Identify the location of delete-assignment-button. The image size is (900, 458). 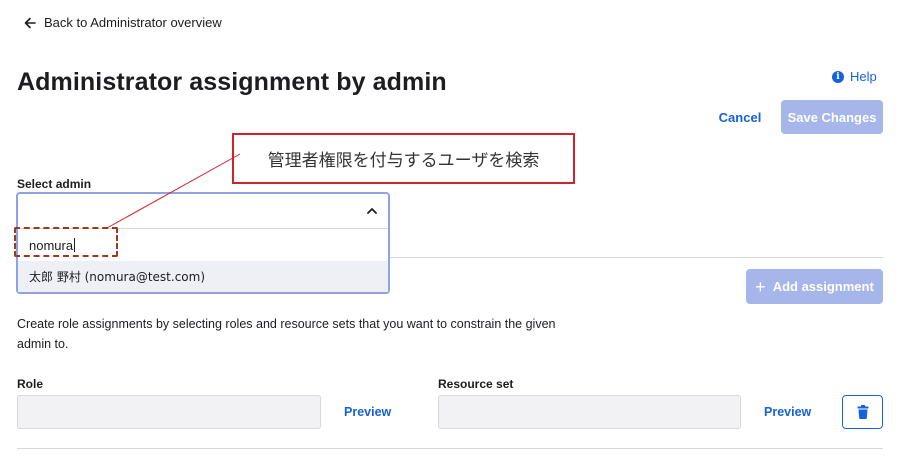
(862, 412).